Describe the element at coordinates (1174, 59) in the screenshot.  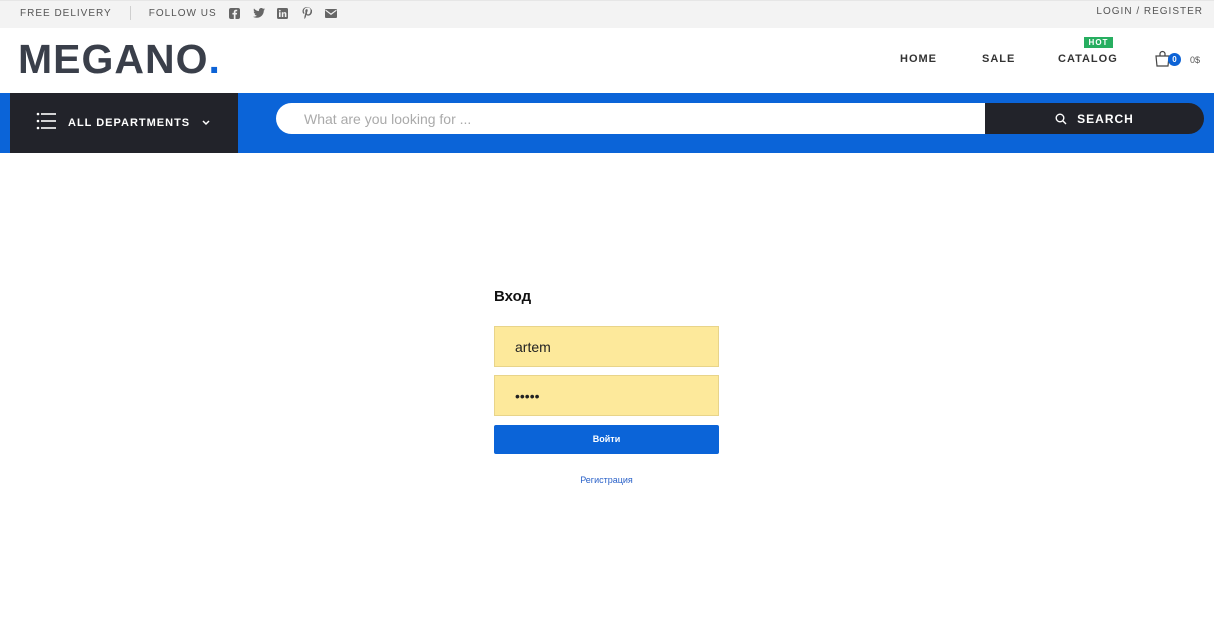
I see `cart-count-badge: 0` at that location.